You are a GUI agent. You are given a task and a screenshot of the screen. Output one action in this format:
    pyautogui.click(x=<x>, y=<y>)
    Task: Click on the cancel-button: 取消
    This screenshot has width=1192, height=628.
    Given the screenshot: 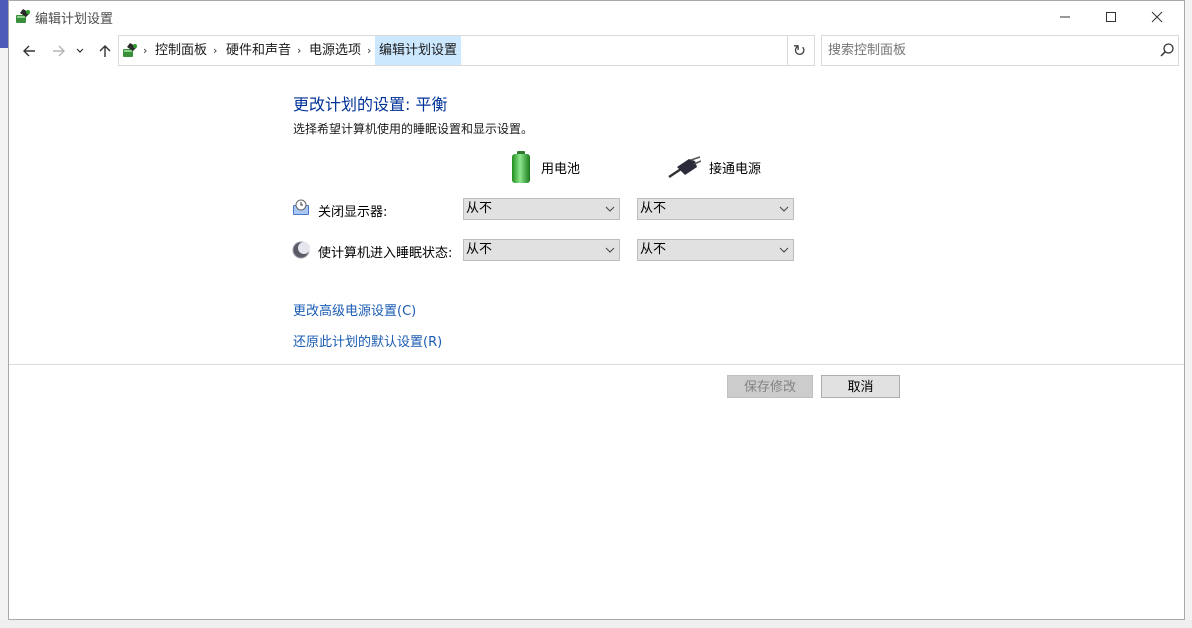 What is the action you would take?
    pyautogui.click(x=860, y=386)
    